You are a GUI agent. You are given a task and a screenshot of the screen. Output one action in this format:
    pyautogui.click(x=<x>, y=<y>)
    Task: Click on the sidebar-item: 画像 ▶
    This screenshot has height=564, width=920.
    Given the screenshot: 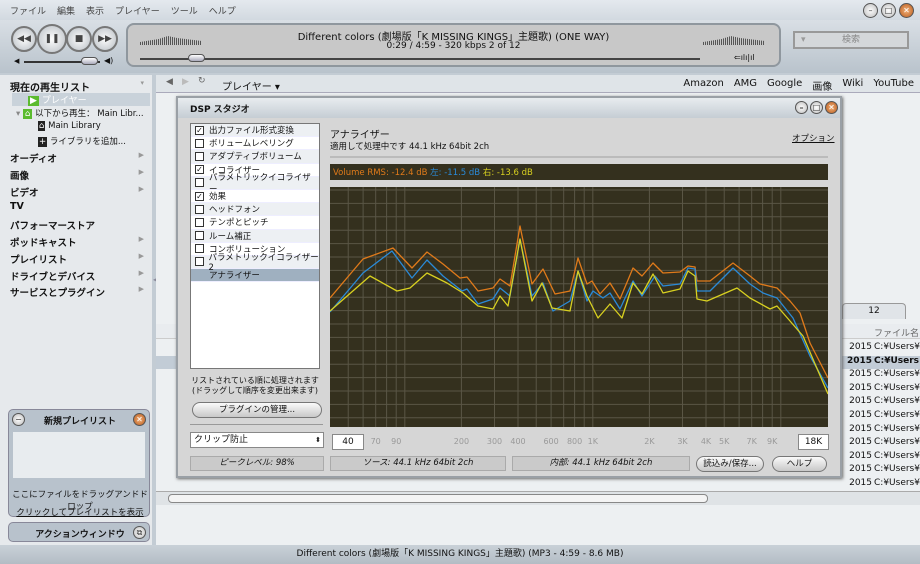 What is the action you would take?
    pyautogui.click(x=80, y=175)
    